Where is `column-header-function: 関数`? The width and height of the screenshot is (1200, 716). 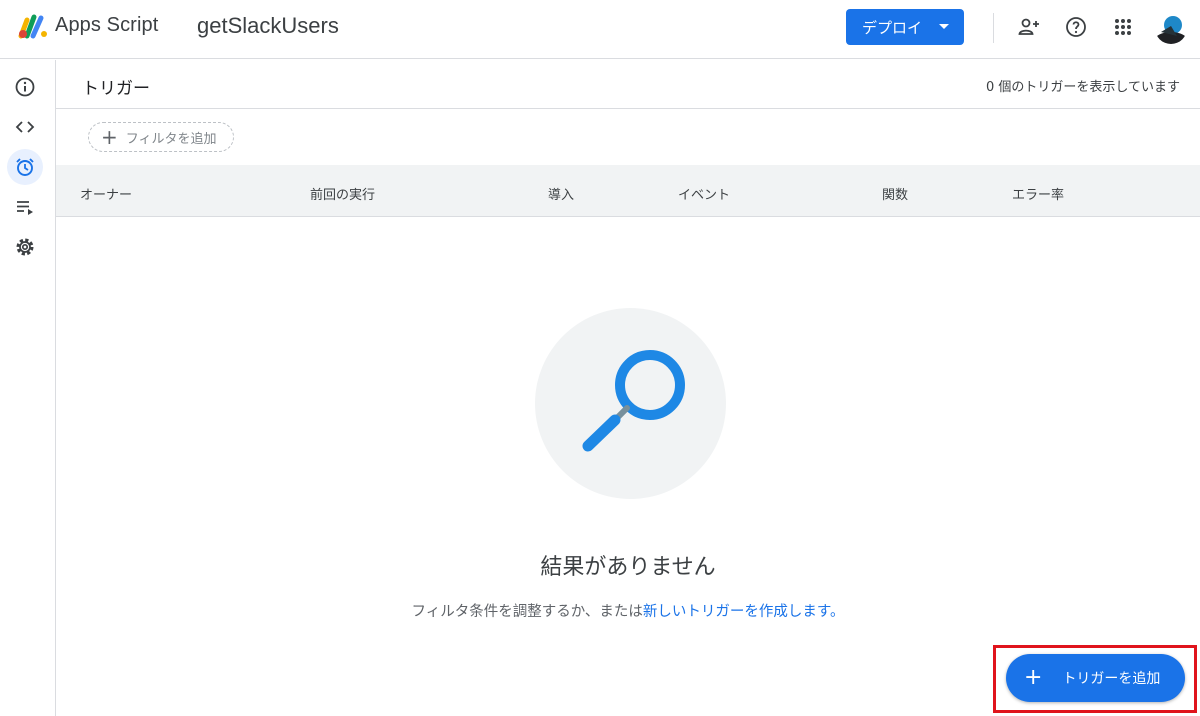 column-header-function: 関数 is located at coordinates (895, 193).